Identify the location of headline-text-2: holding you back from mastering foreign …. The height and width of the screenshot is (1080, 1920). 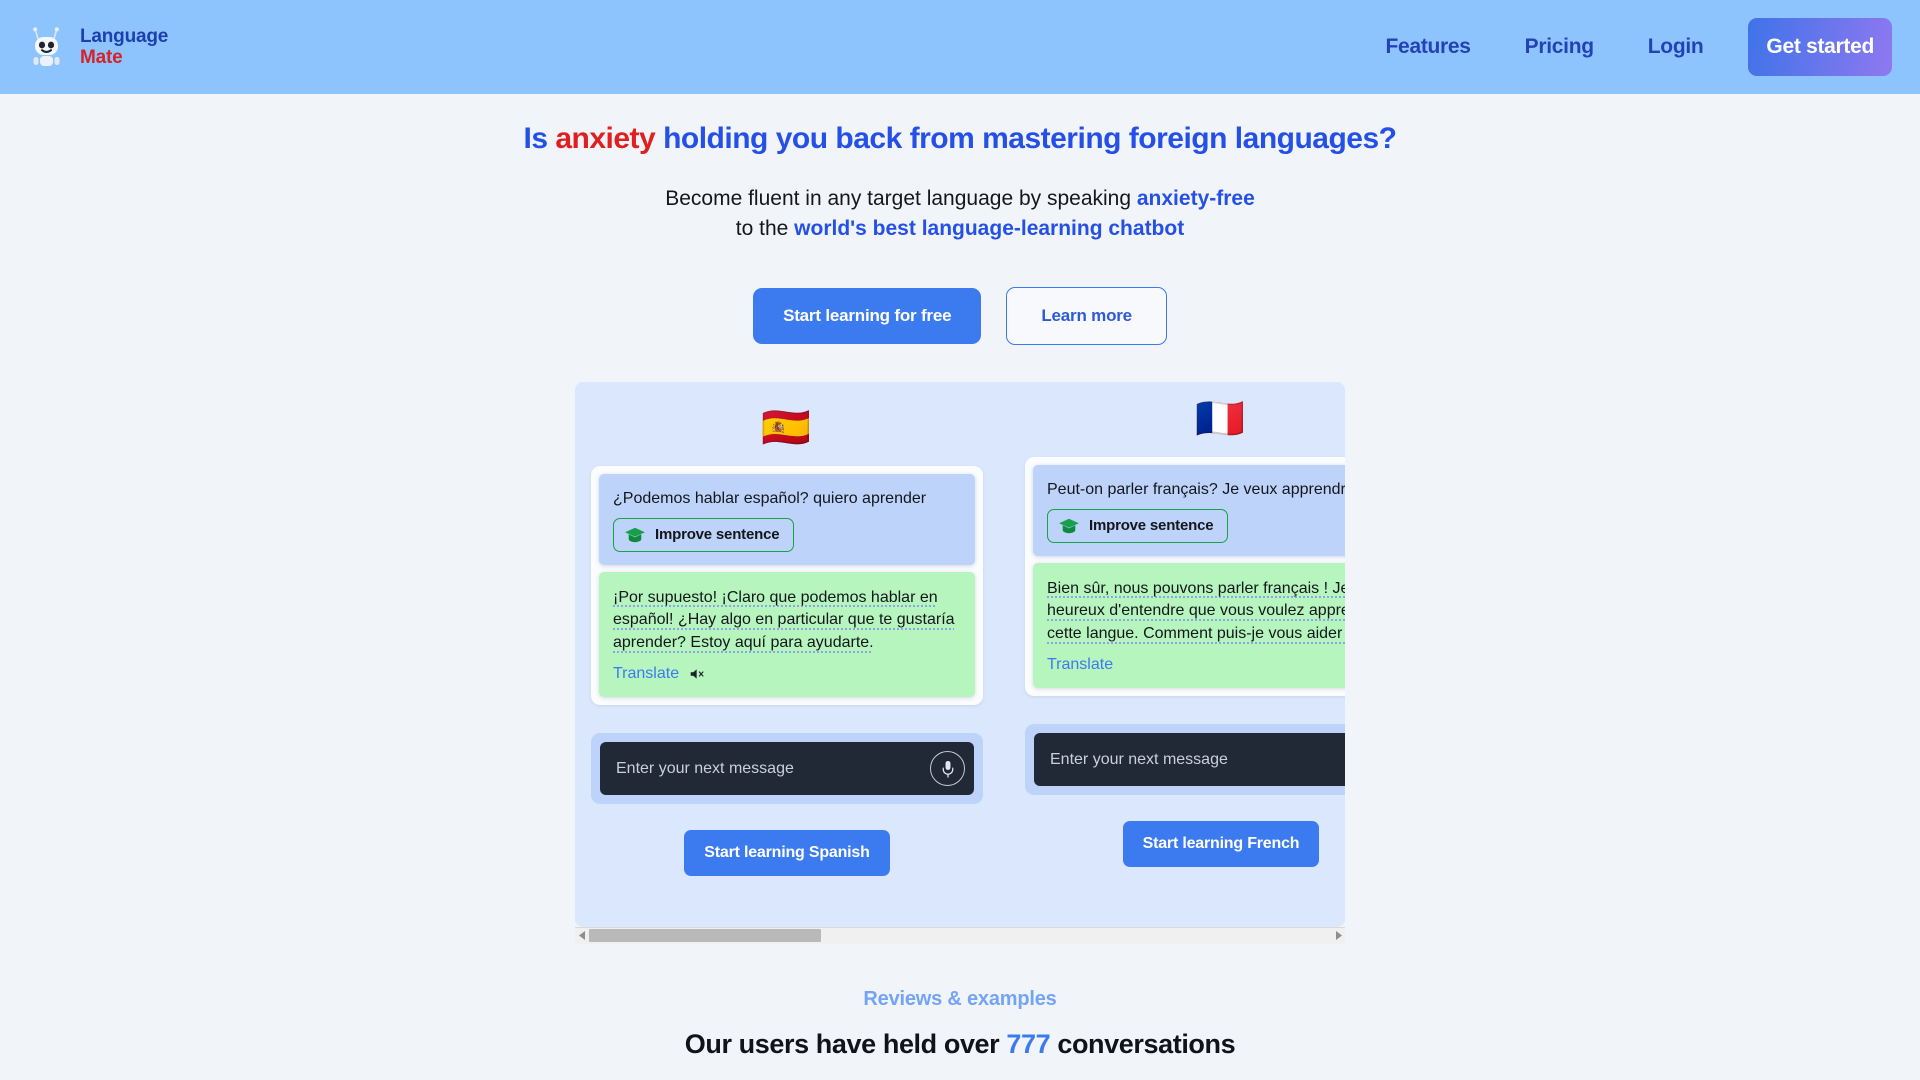
(1026, 138).